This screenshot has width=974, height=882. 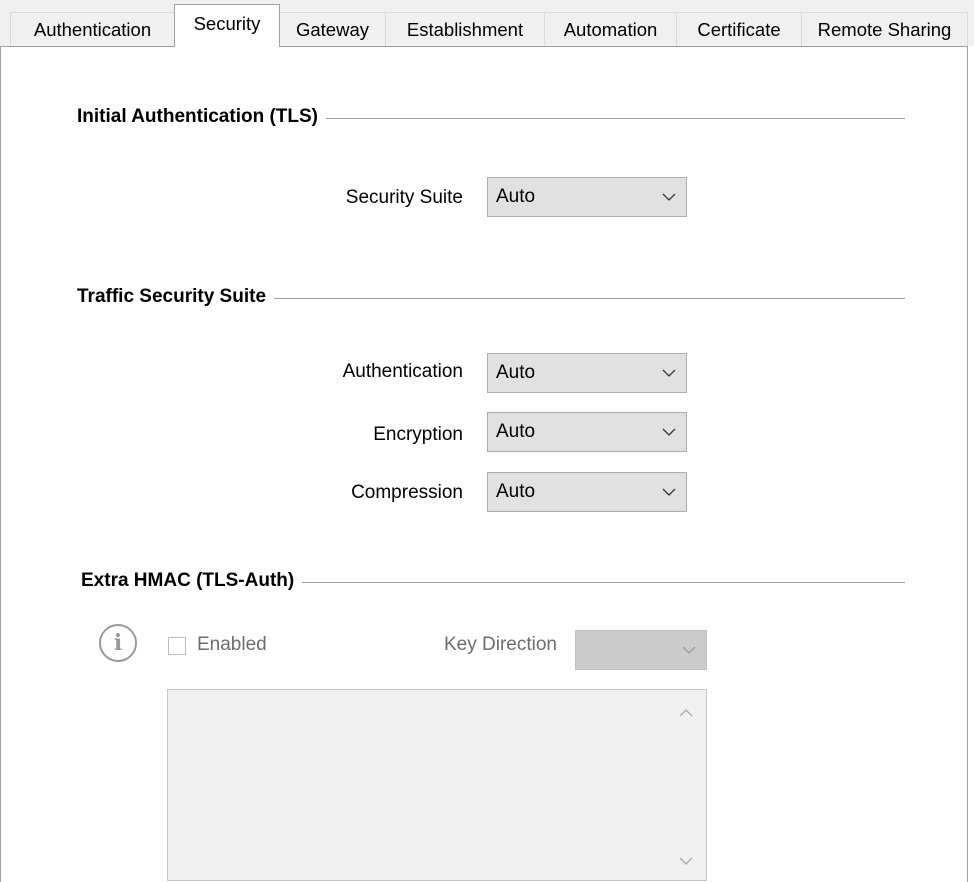 I want to click on chevron-up-icon, so click(x=686, y=713).